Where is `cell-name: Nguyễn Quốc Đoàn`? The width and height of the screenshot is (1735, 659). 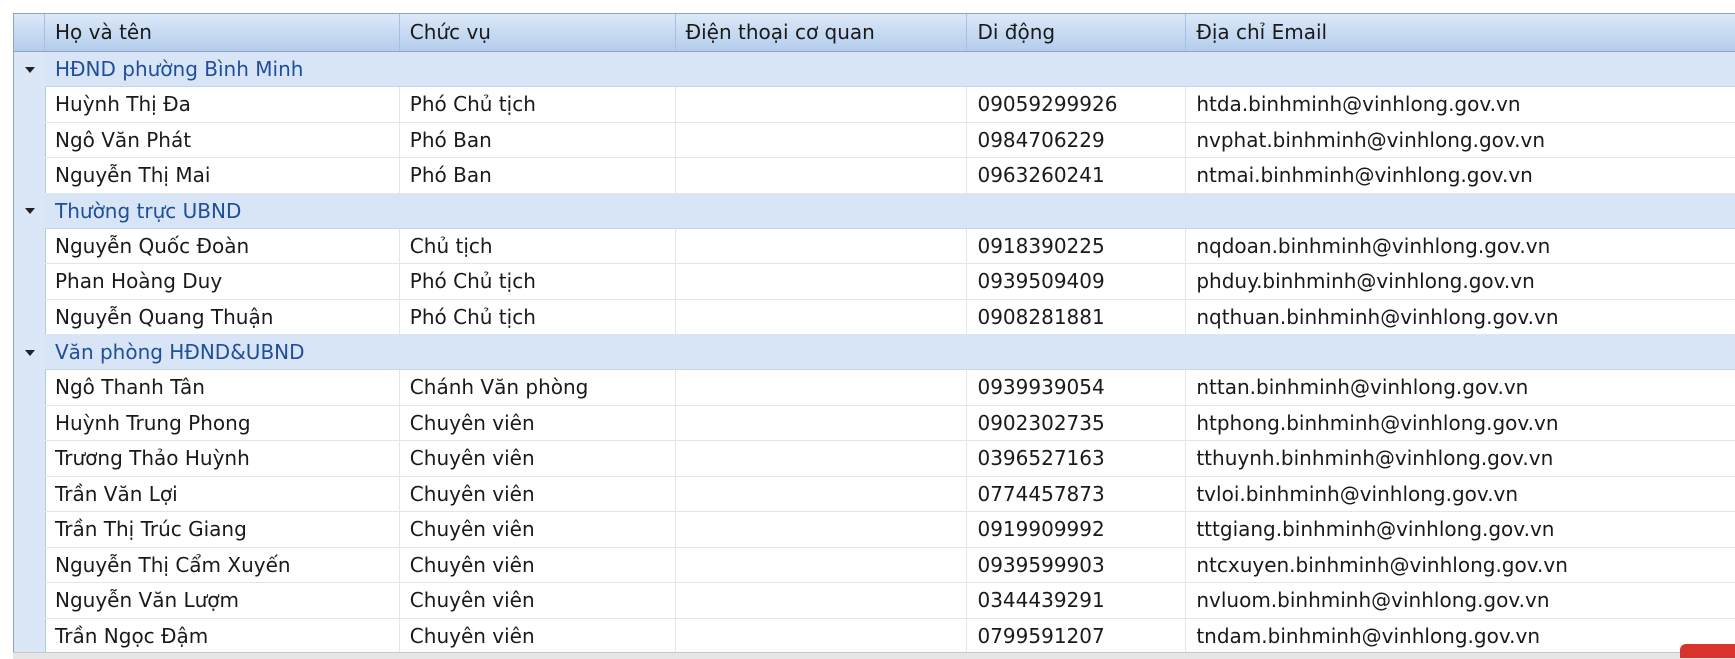 cell-name: Nguyễn Quốc Đoàn is located at coordinates (222, 245).